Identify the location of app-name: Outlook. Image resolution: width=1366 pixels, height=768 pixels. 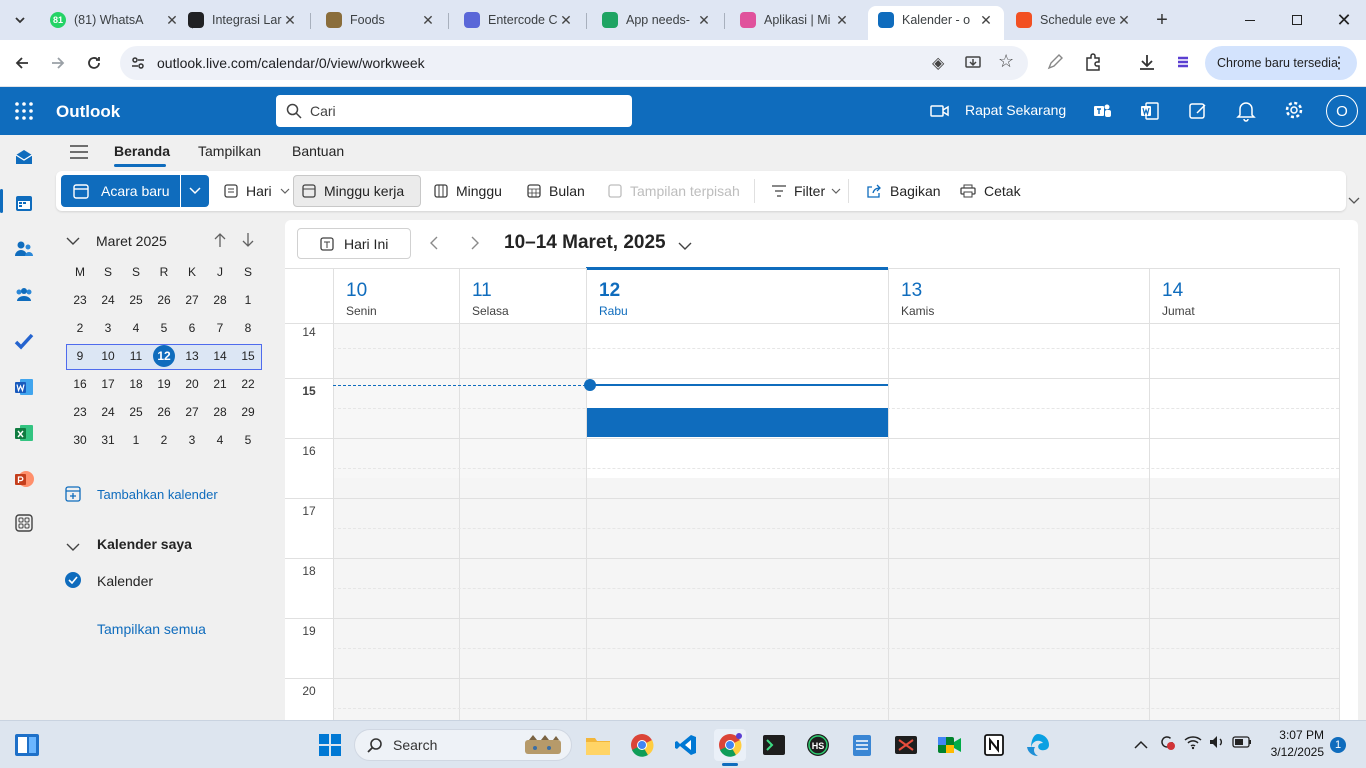
(88, 112).